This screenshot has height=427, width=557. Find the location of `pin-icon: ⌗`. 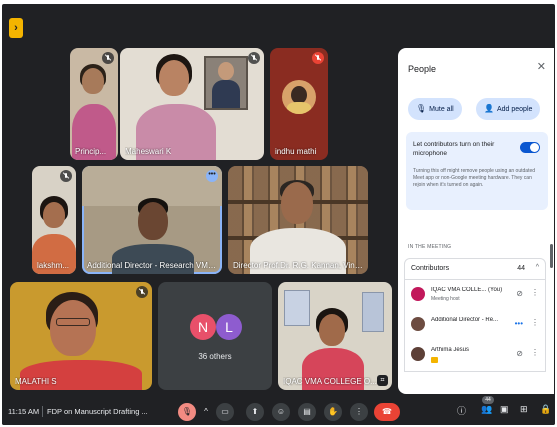

pin-icon: ⌗ is located at coordinates (382, 380).